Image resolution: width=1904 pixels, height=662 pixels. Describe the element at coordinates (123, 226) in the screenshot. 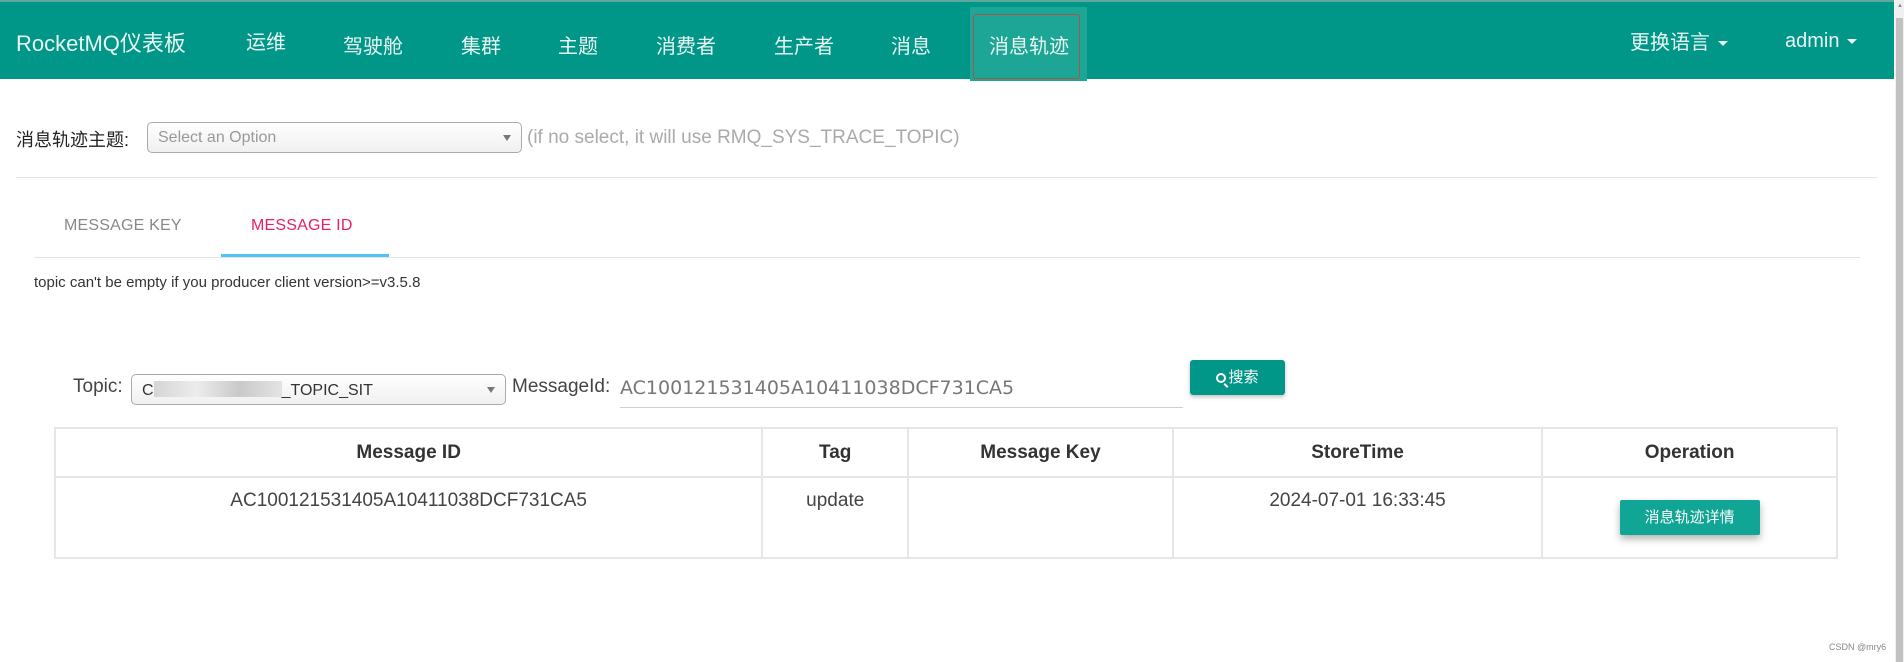

I see `tab-message-key: MESSAGE KEY` at that location.